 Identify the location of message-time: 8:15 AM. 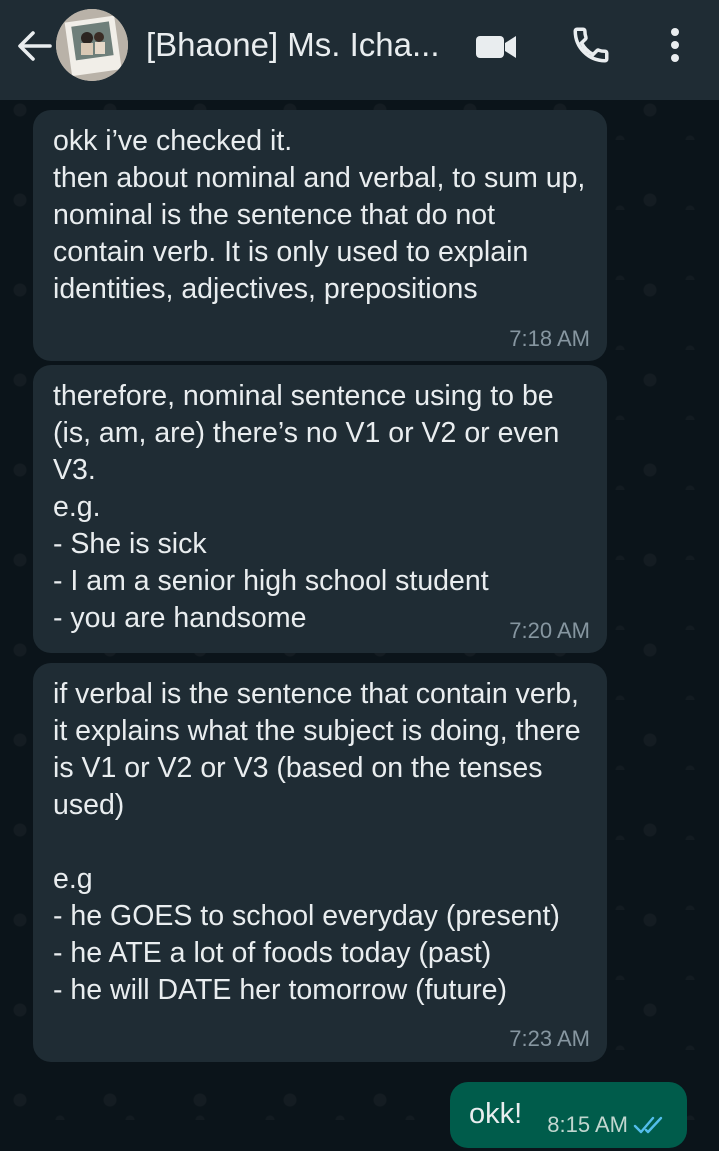
(587, 1124).